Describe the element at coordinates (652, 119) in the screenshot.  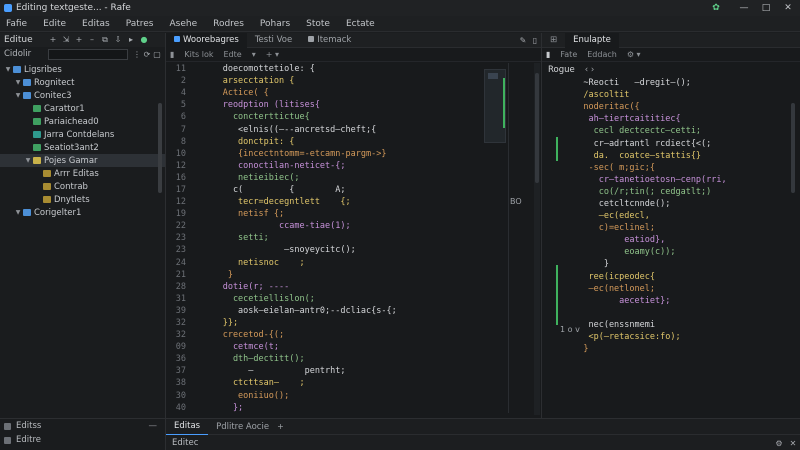
I see `code-line: ah—tiertcaititiec{` at that location.